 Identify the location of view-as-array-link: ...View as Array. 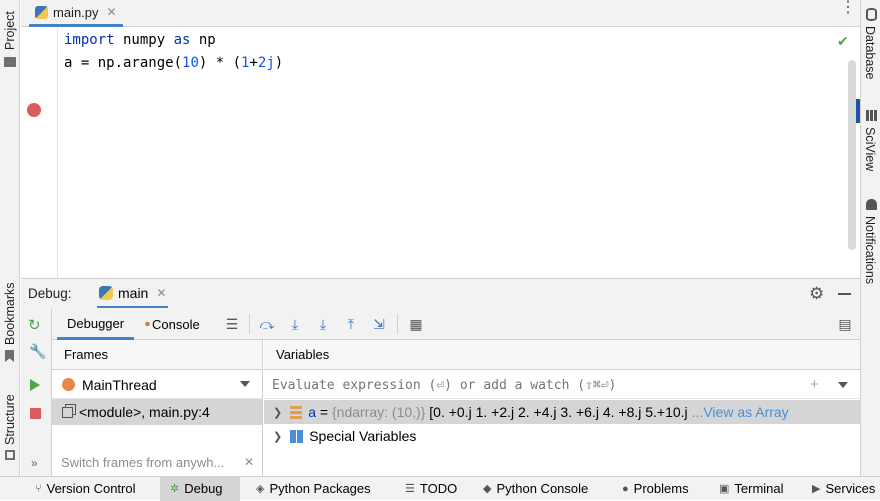
(740, 412).